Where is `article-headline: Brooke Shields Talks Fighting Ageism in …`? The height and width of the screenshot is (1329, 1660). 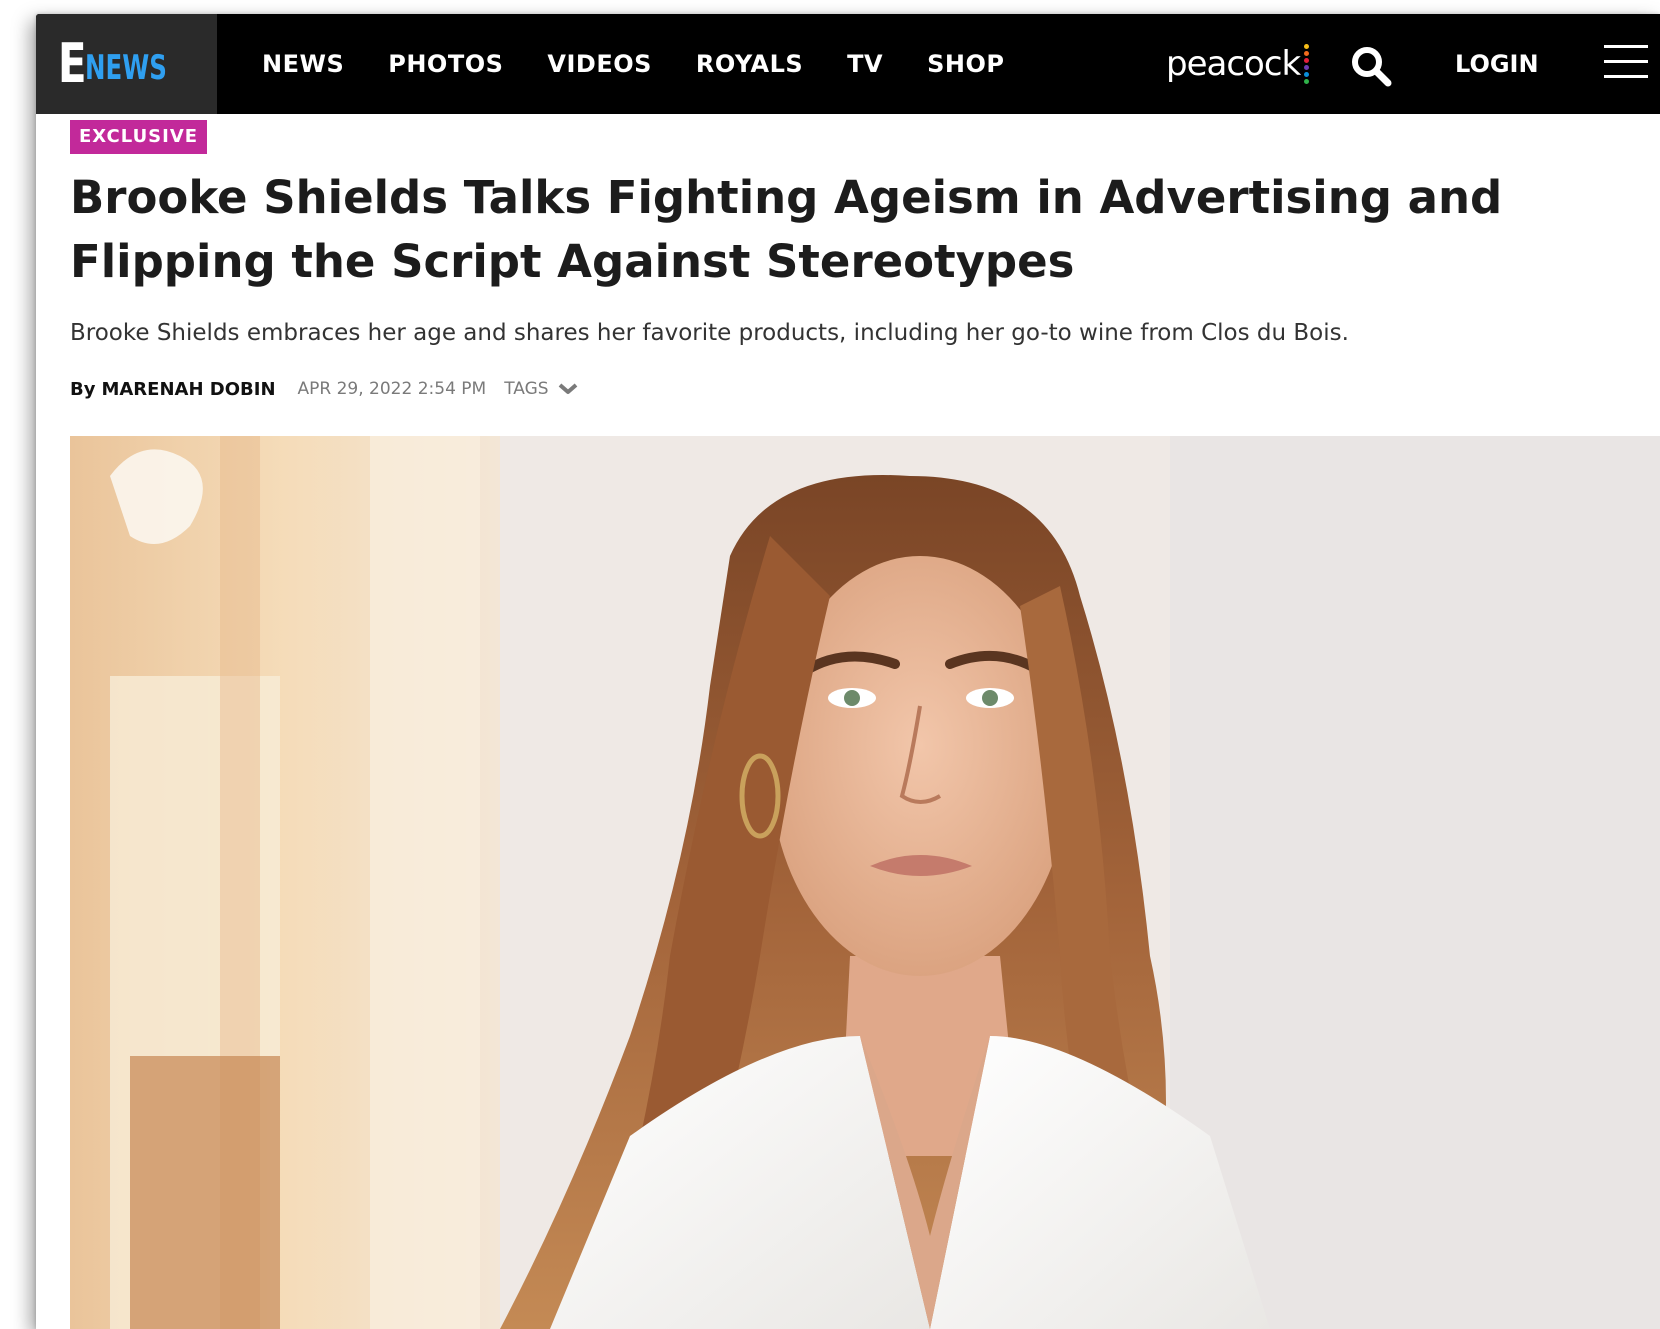
article-headline: Brooke Shields Talks Fighting Ageism in … is located at coordinates (786, 229).